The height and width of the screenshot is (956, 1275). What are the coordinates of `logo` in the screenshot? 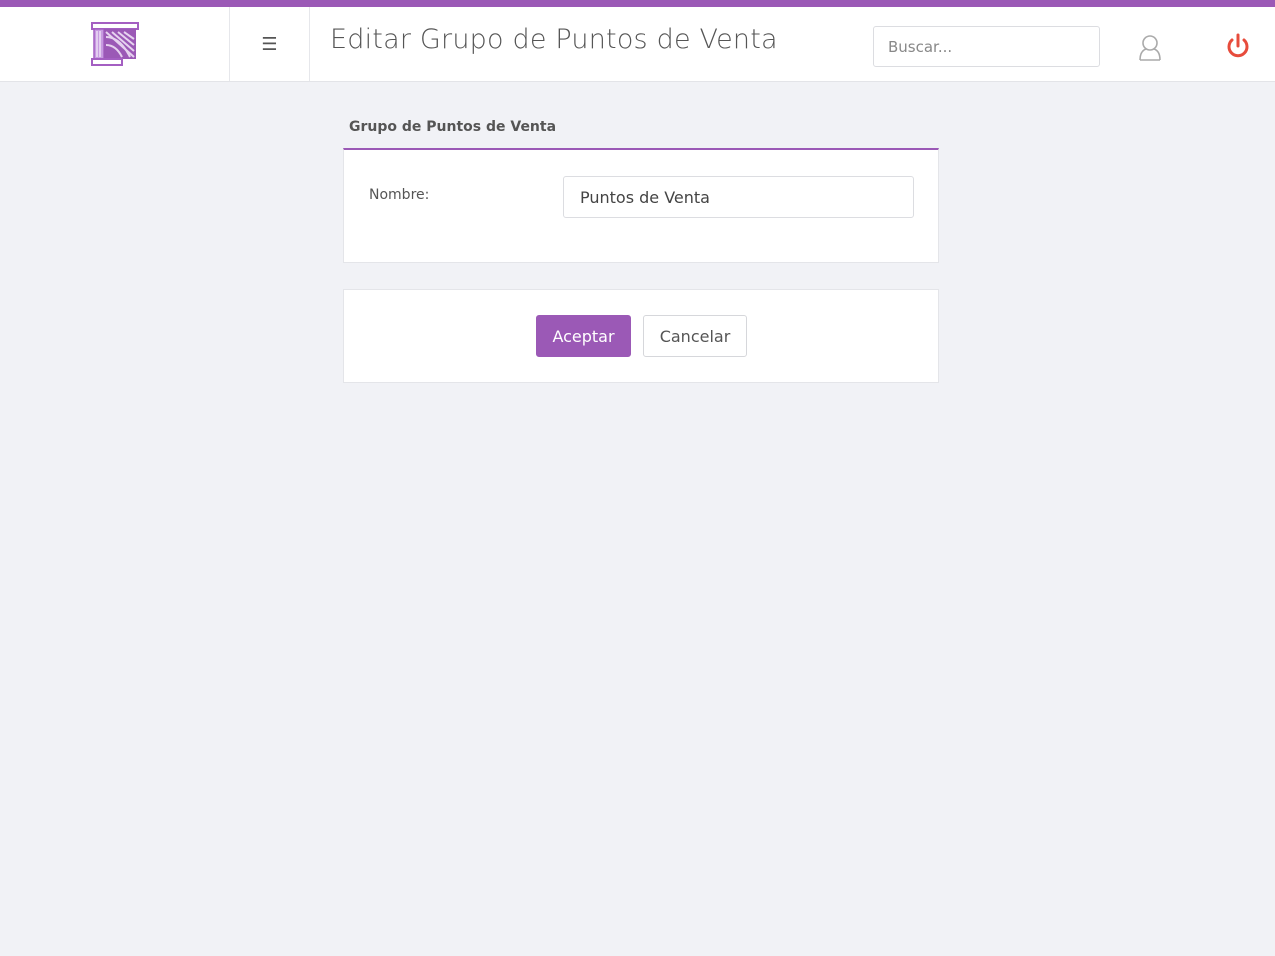 It's located at (115, 44).